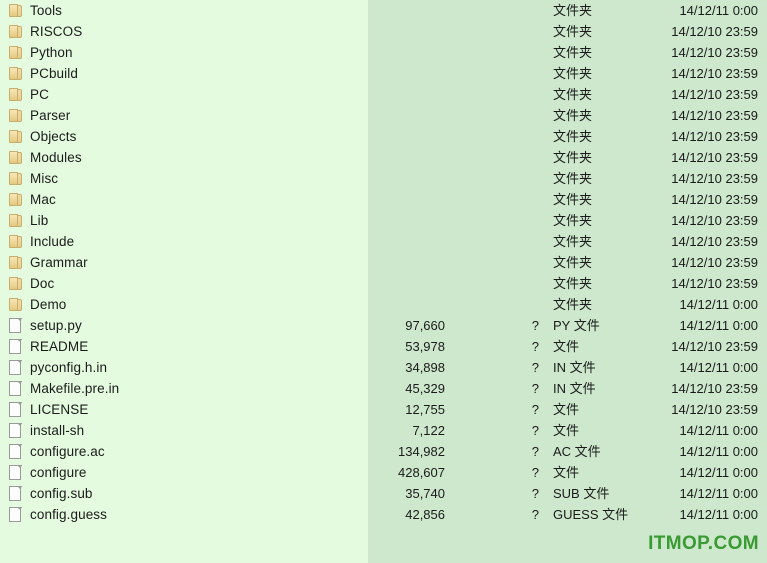 Image resolution: width=767 pixels, height=563 pixels. What do you see at coordinates (383, 220) in the screenshot?
I see `table-row: Lib 文件夹 14/12/10 23:59` at bounding box center [383, 220].